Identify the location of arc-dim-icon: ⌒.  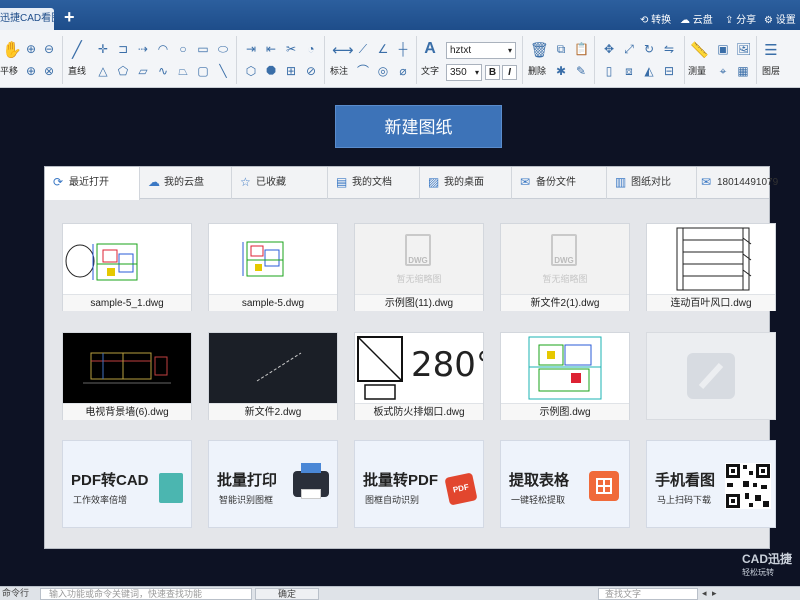
(363, 71).